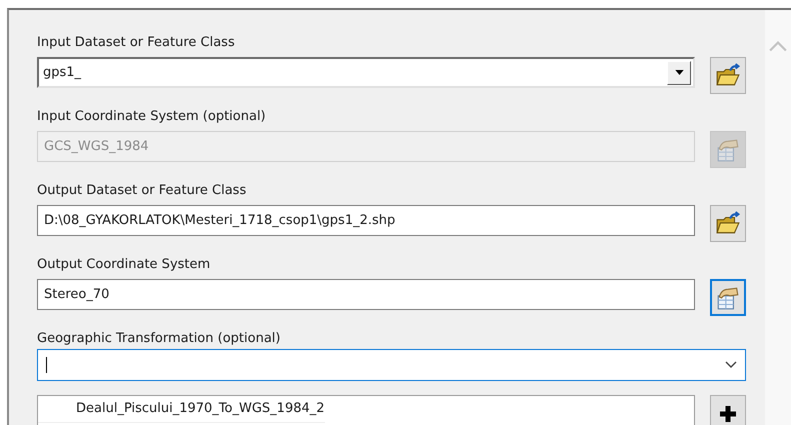 The image size is (791, 425). What do you see at coordinates (728, 414) in the screenshot?
I see `plus-icon` at bounding box center [728, 414].